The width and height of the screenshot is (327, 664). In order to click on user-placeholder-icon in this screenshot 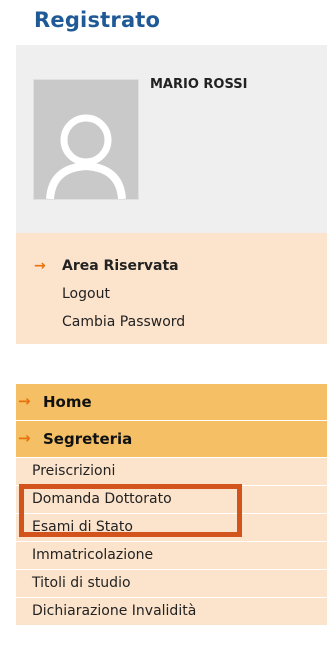, I will do `click(86, 140)`.